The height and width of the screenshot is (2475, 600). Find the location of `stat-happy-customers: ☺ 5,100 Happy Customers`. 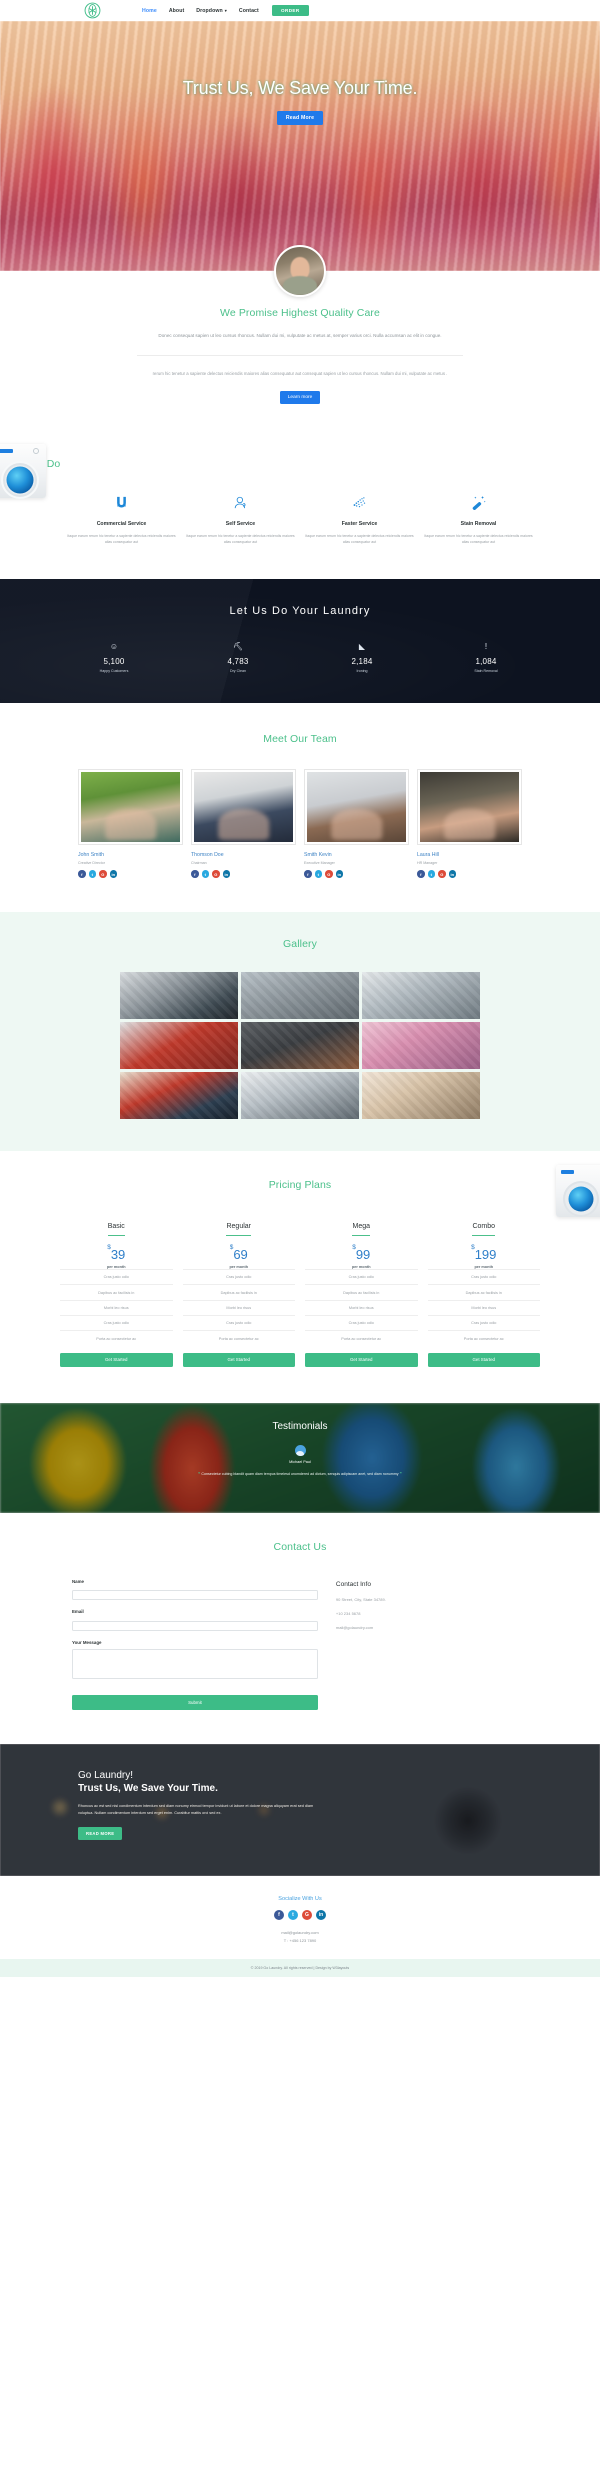

stat-happy-customers: ☺ 5,100 Happy Customers is located at coordinates (114, 658).